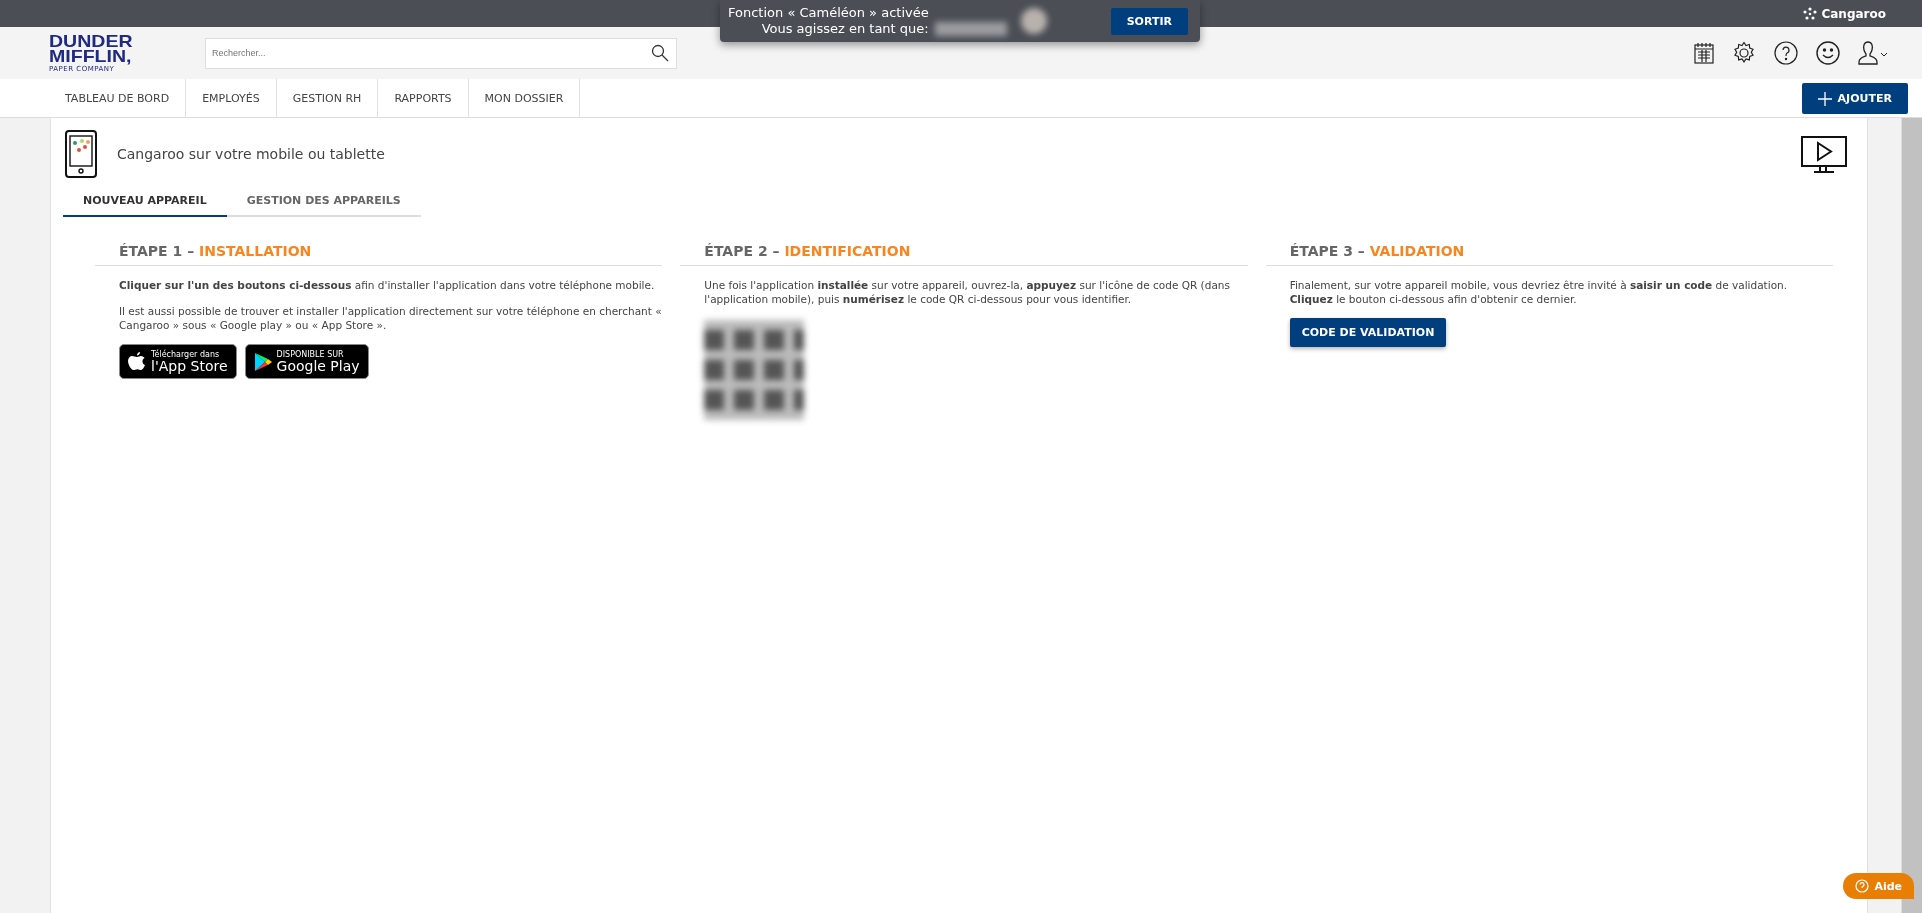  Describe the element at coordinates (964, 254) in the screenshot. I see `step-heading: ÉTAPE 2 – IDENTIFICATION` at that location.